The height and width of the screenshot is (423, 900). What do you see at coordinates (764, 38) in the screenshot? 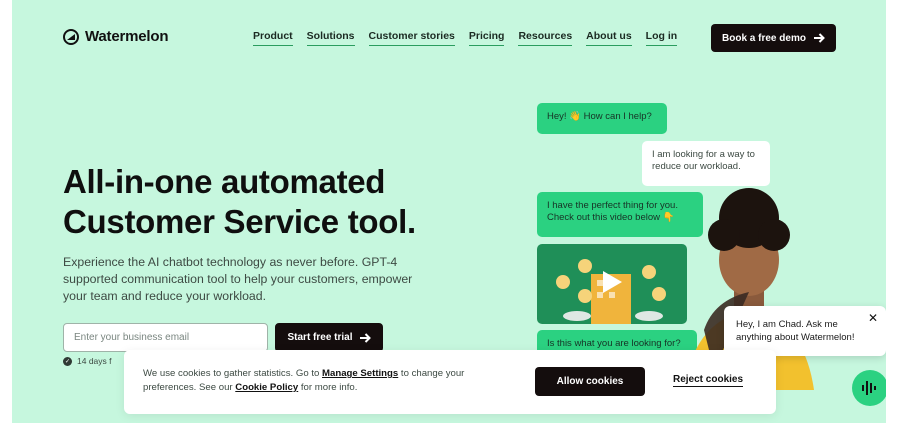
I see `book-demo-label: Book a free demo` at bounding box center [764, 38].